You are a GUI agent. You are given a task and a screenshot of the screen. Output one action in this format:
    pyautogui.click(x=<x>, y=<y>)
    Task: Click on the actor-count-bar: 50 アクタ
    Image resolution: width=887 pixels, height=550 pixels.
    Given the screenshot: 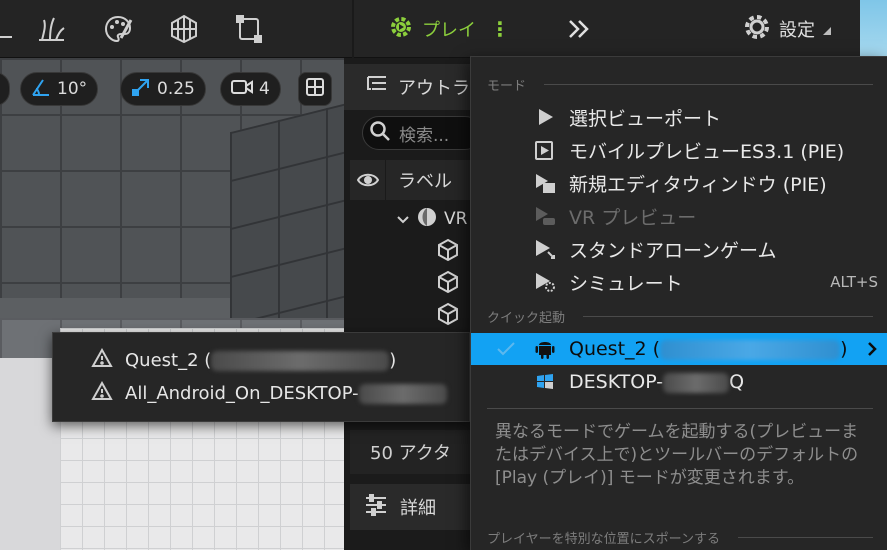 What is the action you would take?
    pyautogui.click(x=410, y=452)
    